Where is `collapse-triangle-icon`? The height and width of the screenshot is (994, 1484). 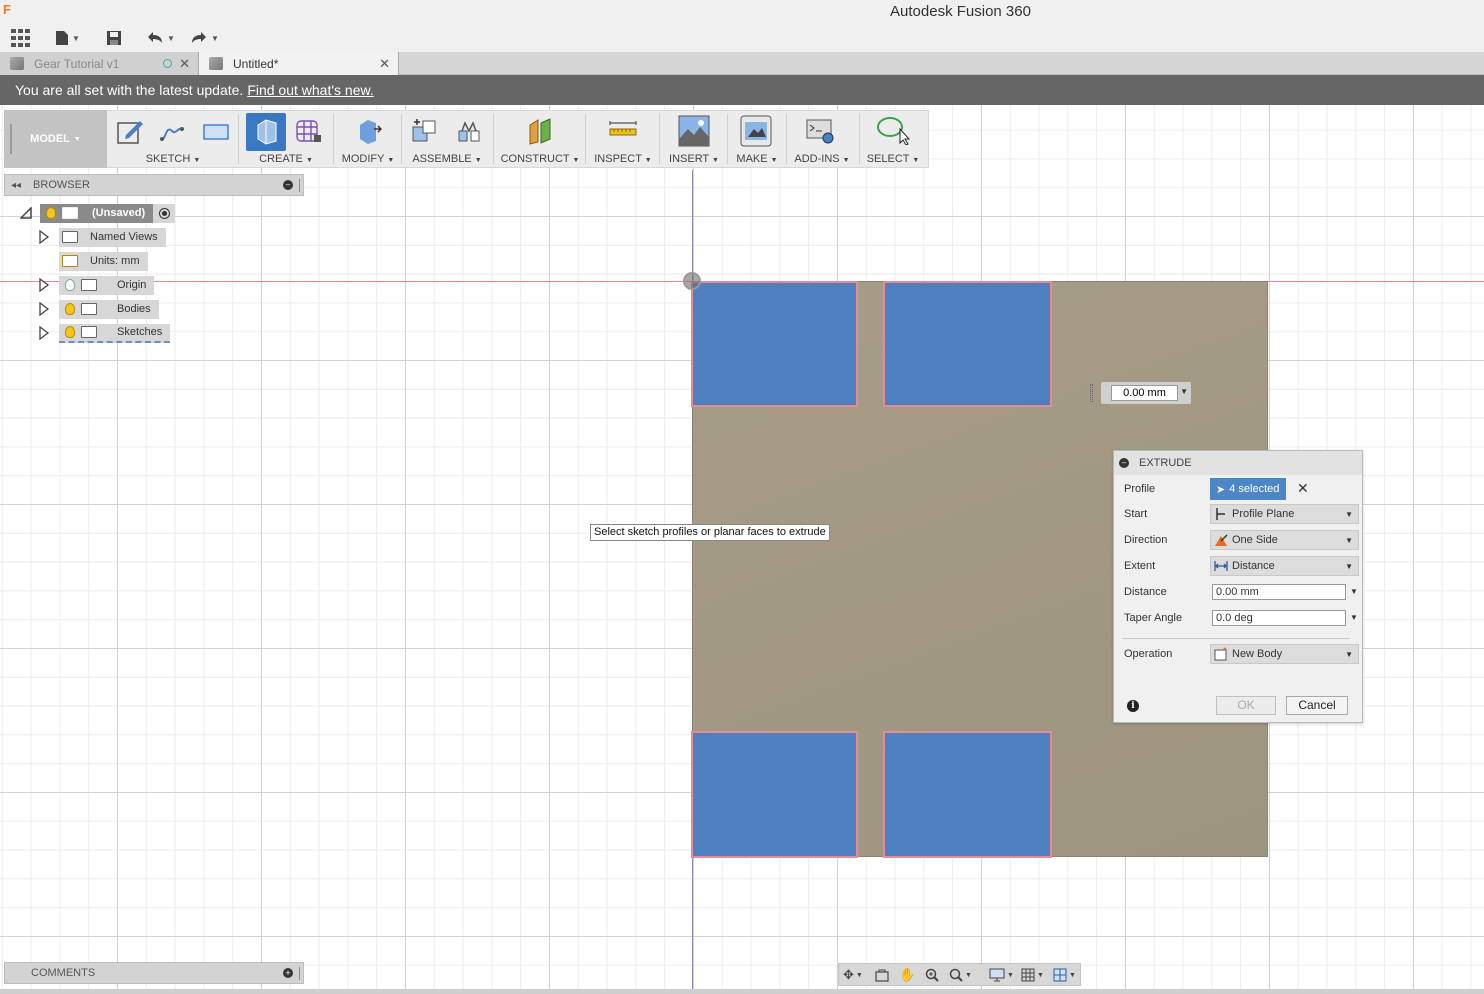 collapse-triangle-icon is located at coordinates (26, 213).